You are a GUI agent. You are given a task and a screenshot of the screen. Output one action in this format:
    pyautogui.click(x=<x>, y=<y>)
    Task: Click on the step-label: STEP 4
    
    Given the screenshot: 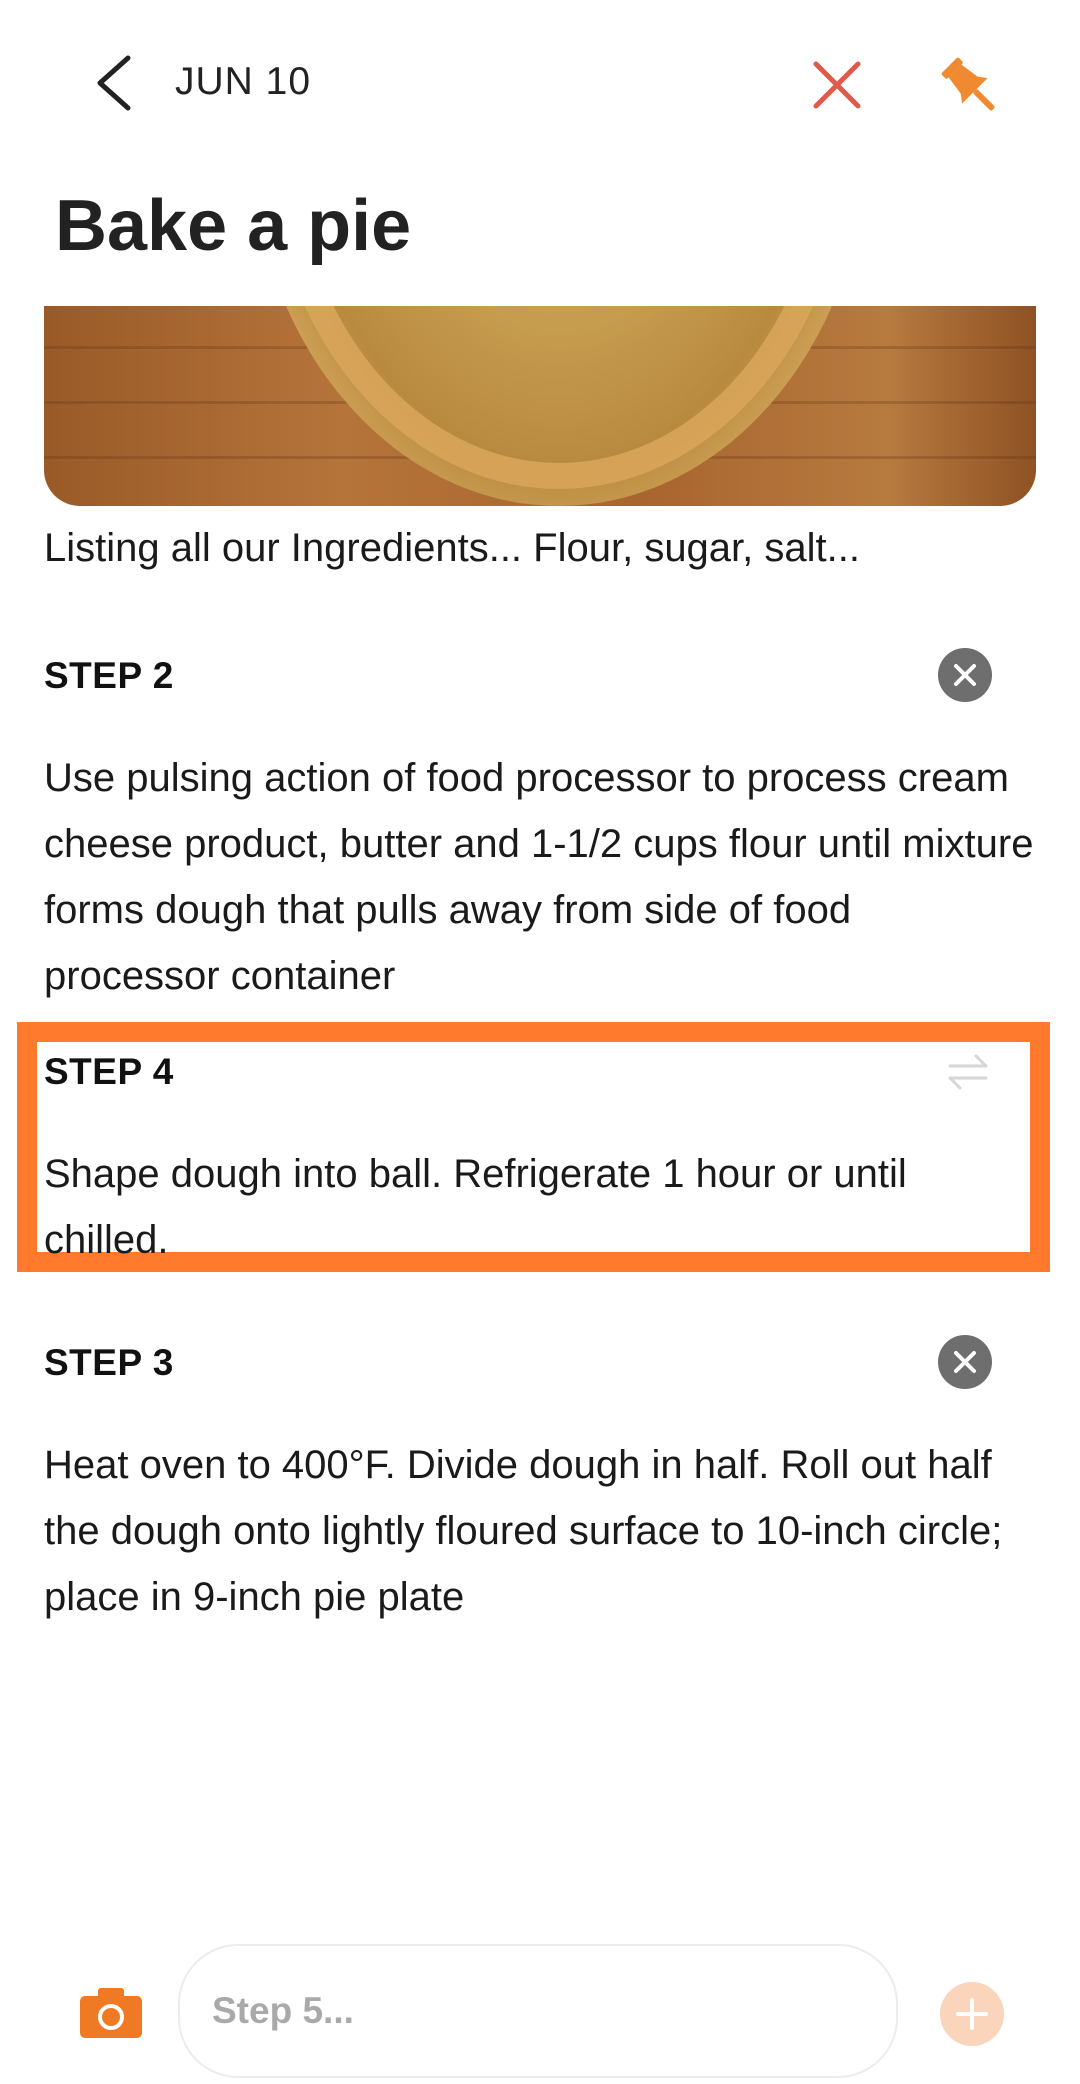 What is the action you would take?
    pyautogui.click(x=109, y=1071)
    